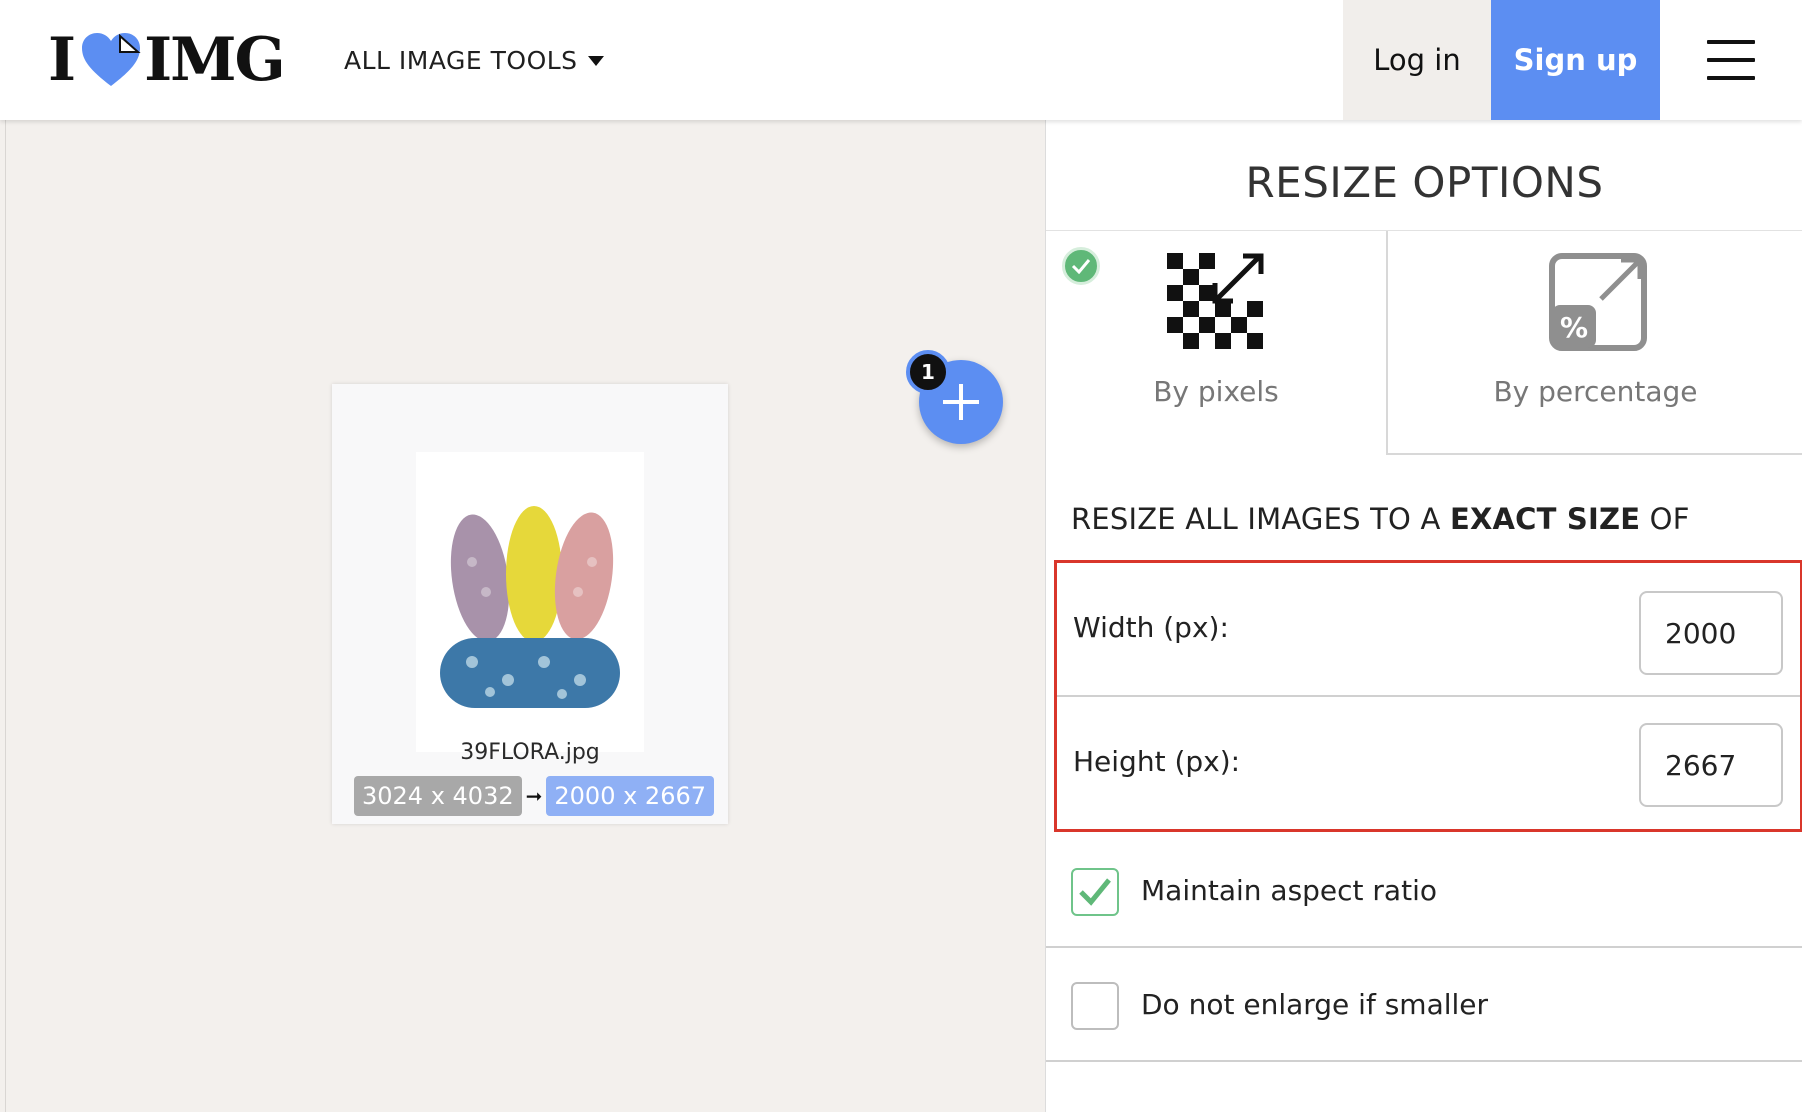 The image size is (1802, 1112). Describe the element at coordinates (1598, 302) in the screenshot. I see `percent-resize-icon: %` at that location.